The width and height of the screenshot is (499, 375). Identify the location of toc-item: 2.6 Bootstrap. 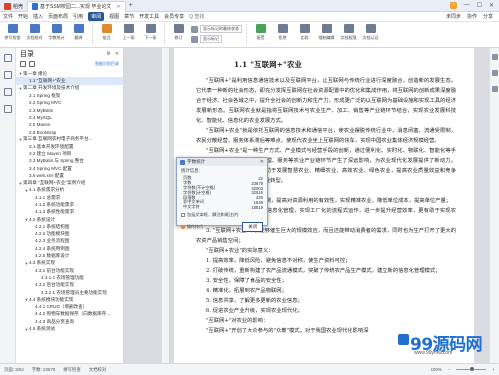
(69, 131).